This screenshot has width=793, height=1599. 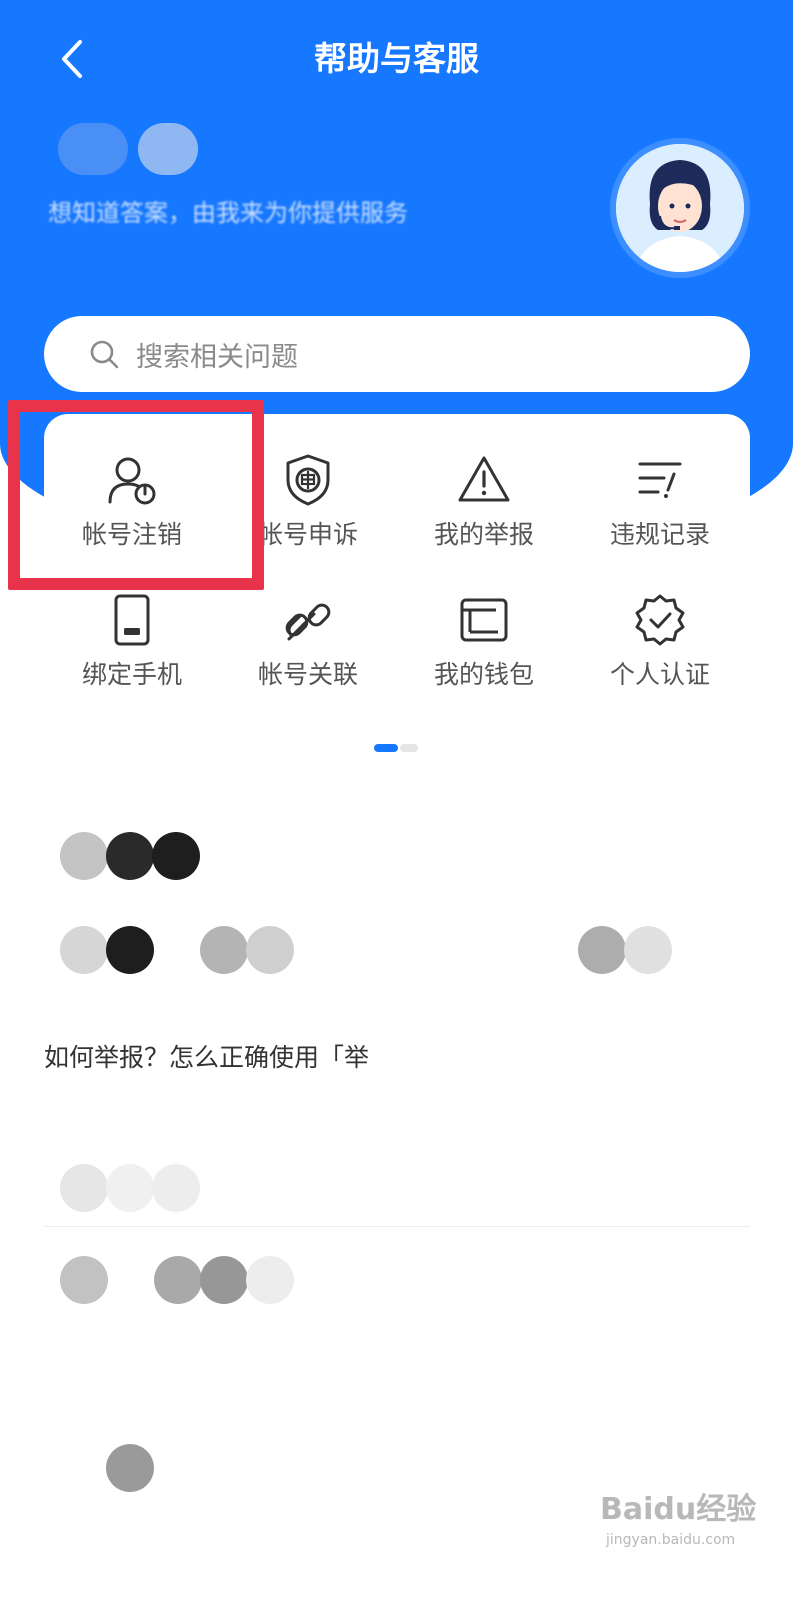 I want to click on list-record-icon, so click(x=660, y=480).